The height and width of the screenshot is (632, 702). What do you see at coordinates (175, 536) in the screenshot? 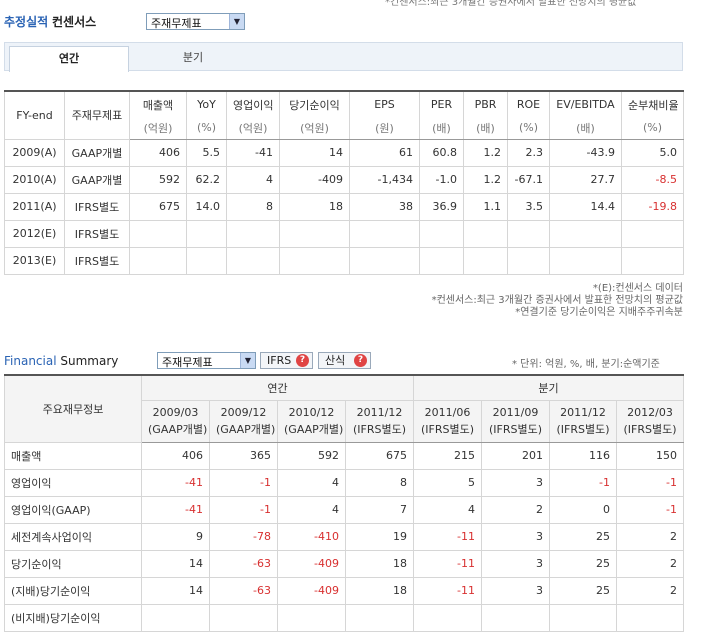
I see `table-cell: 9` at bounding box center [175, 536].